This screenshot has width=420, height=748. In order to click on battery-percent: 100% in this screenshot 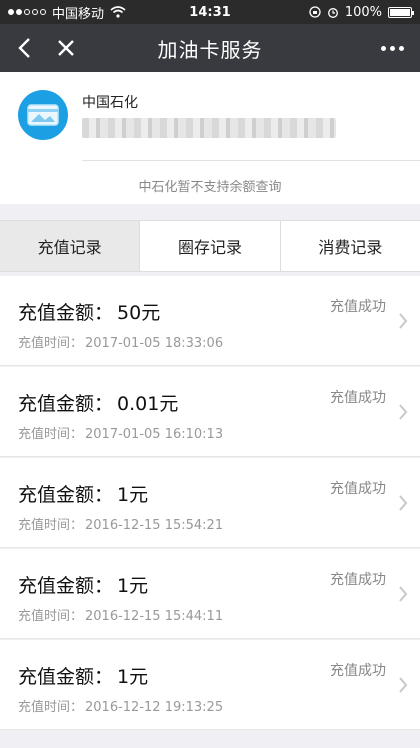, I will do `click(363, 12)`.